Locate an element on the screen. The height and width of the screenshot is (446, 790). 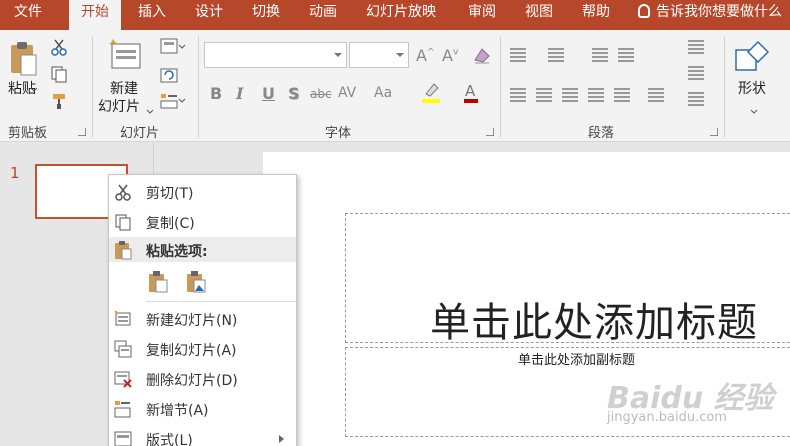
font-family-combo is located at coordinates (275, 55).